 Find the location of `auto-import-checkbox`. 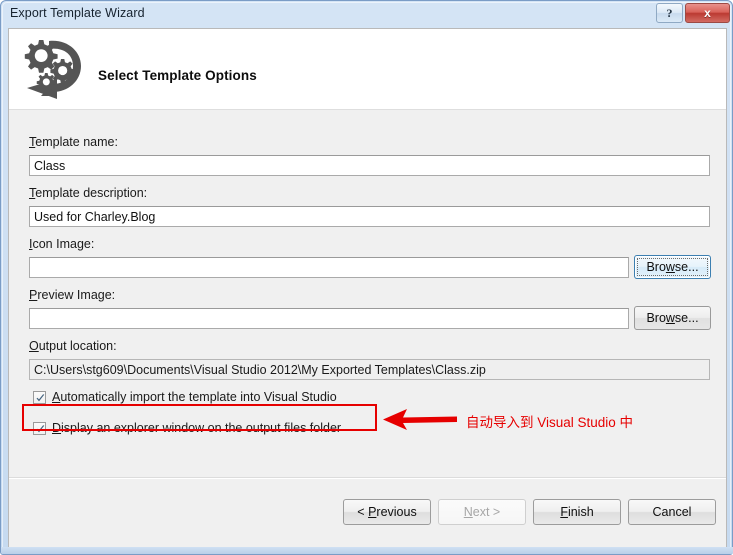

auto-import-checkbox is located at coordinates (39, 397).